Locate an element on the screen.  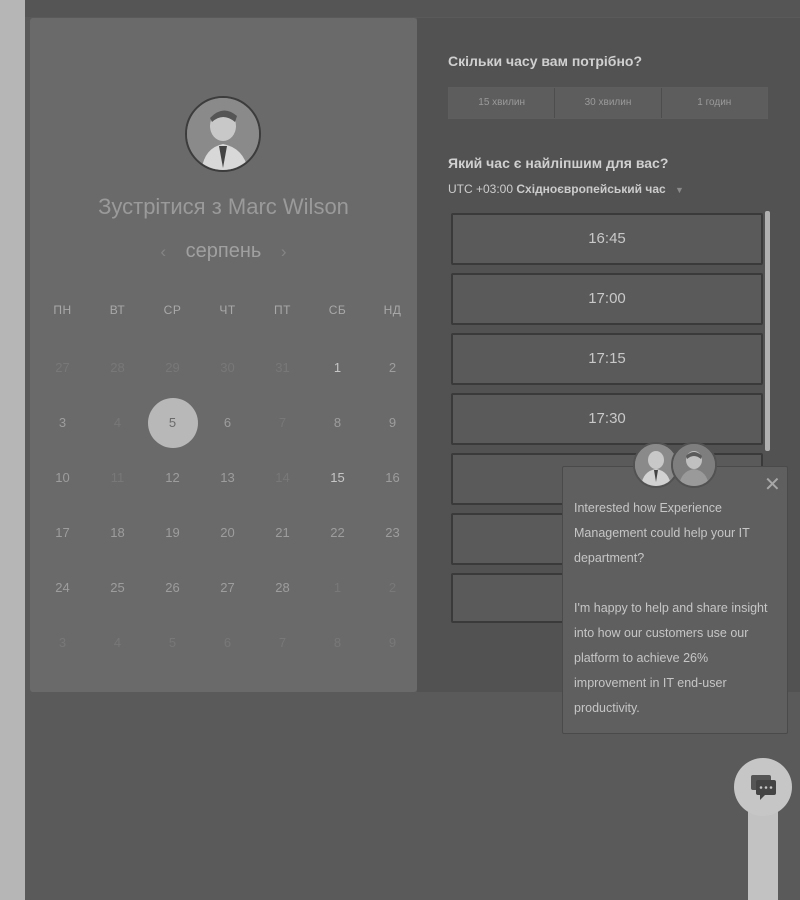
time-heading: Який час є найліпшим для вас? is located at coordinates (558, 163).